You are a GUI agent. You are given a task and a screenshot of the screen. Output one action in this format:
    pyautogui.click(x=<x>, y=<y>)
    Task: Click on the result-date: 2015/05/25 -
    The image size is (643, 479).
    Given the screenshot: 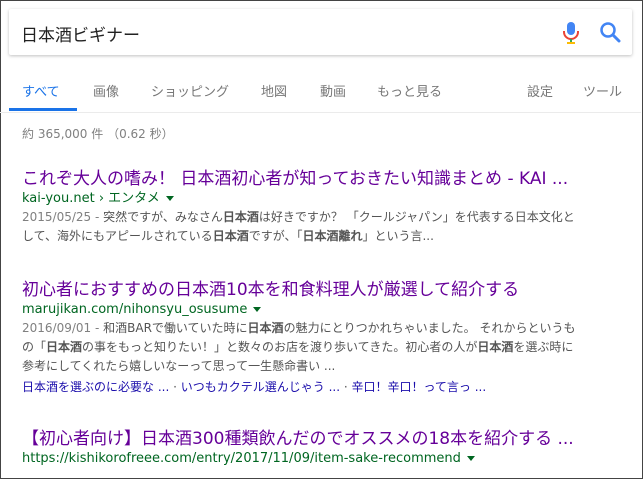 What is the action you would take?
    pyautogui.click(x=63, y=217)
    